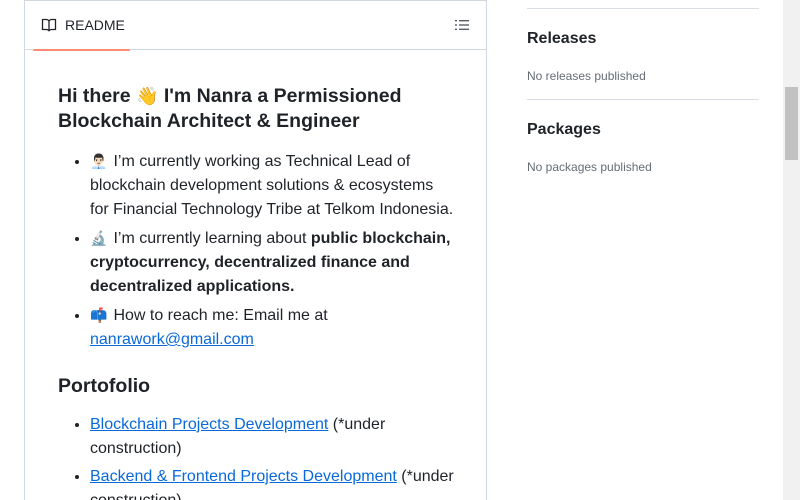  What do you see at coordinates (104, 386) in the screenshot?
I see `portfolio-heading: Portofolio` at bounding box center [104, 386].